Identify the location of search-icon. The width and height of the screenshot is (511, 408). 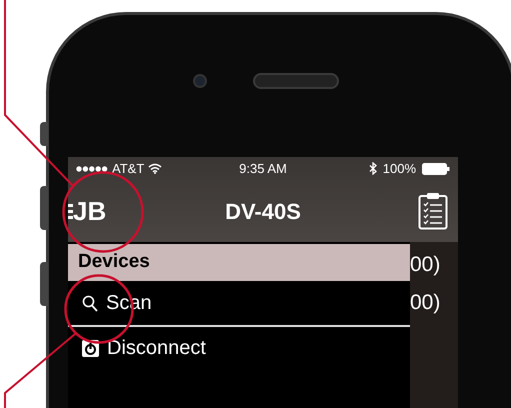
(90, 303).